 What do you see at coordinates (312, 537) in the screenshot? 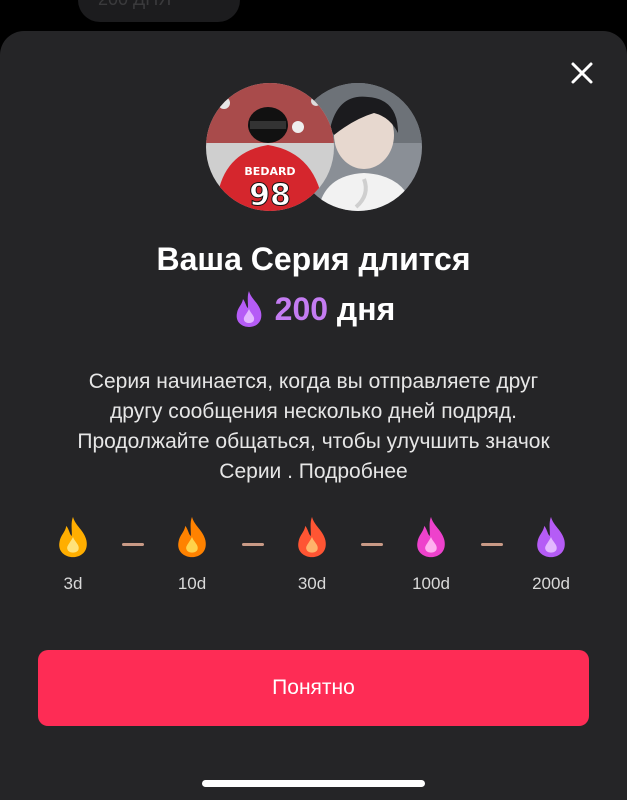
I see `flame-red-icon` at bounding box center [312, 537].